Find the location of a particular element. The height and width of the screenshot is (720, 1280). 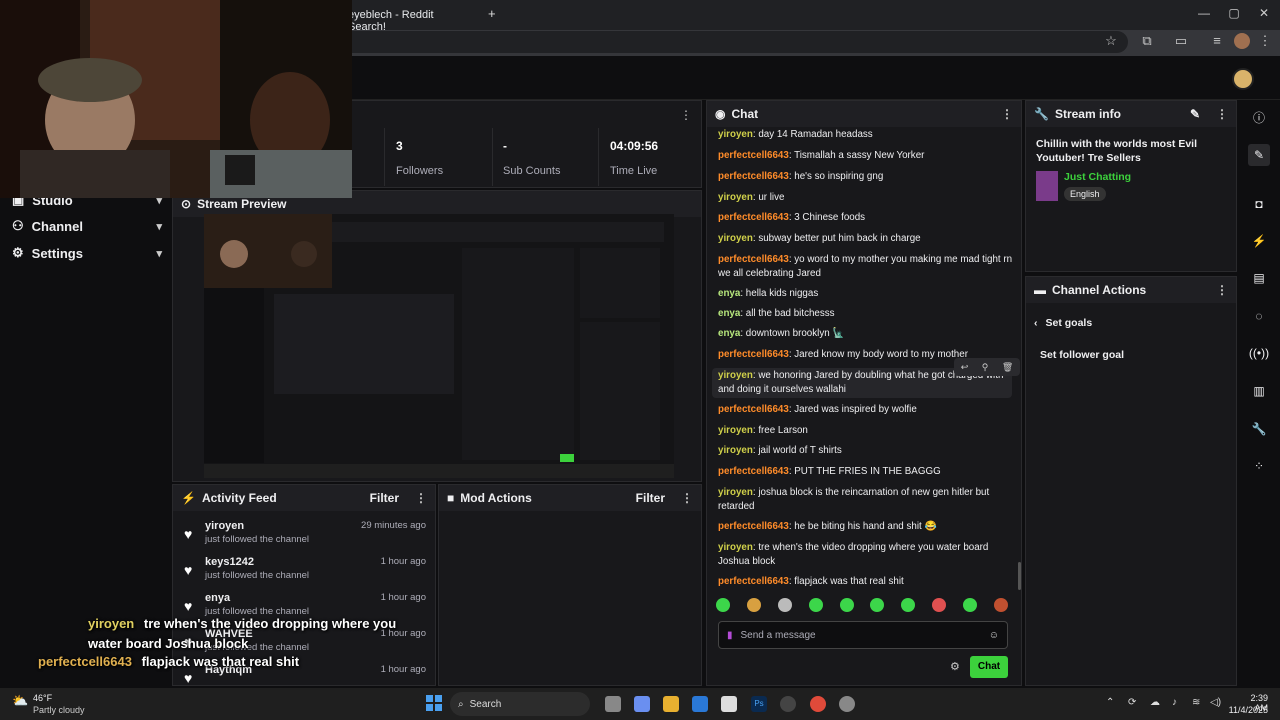

chevron-up-icon: ⌃ is located at coordinates (1110, 702).